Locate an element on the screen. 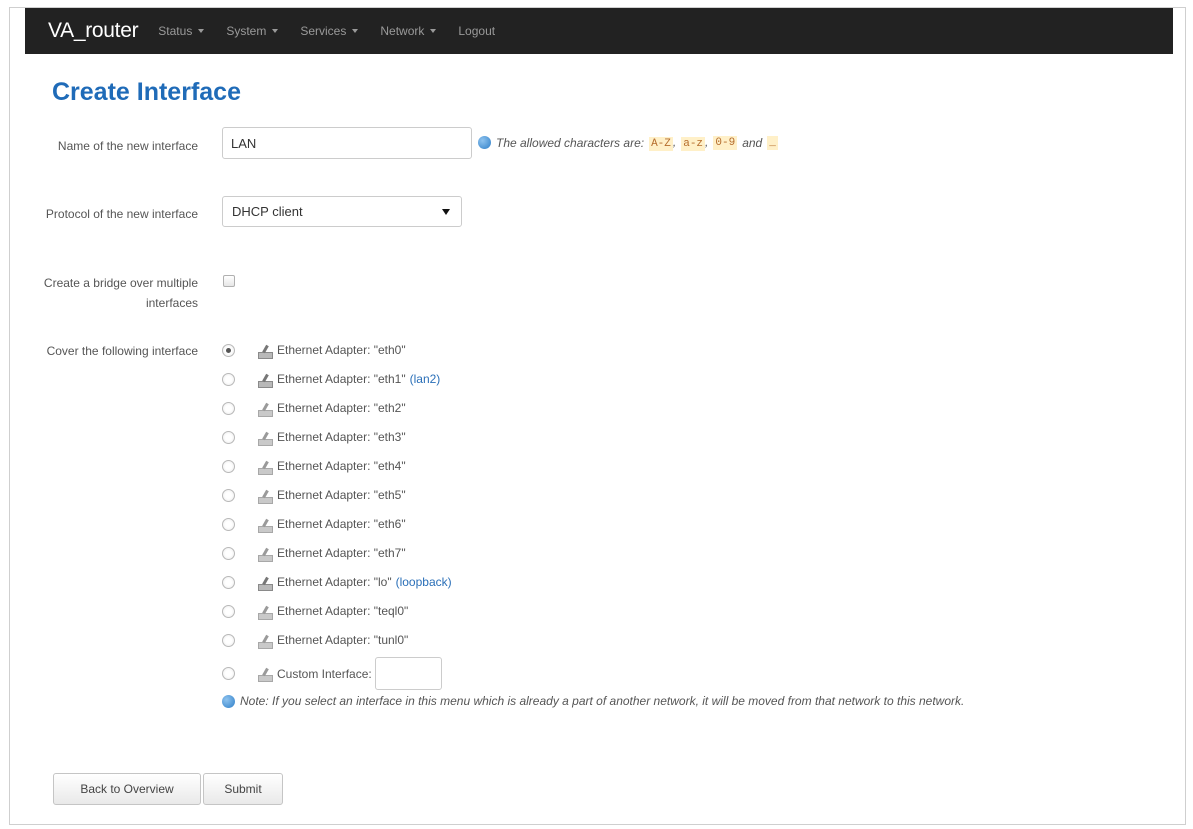 The image size is (1193, 829). iface-label: Ethernet Adapter: "eth2" is located at coordinates (341, 408).